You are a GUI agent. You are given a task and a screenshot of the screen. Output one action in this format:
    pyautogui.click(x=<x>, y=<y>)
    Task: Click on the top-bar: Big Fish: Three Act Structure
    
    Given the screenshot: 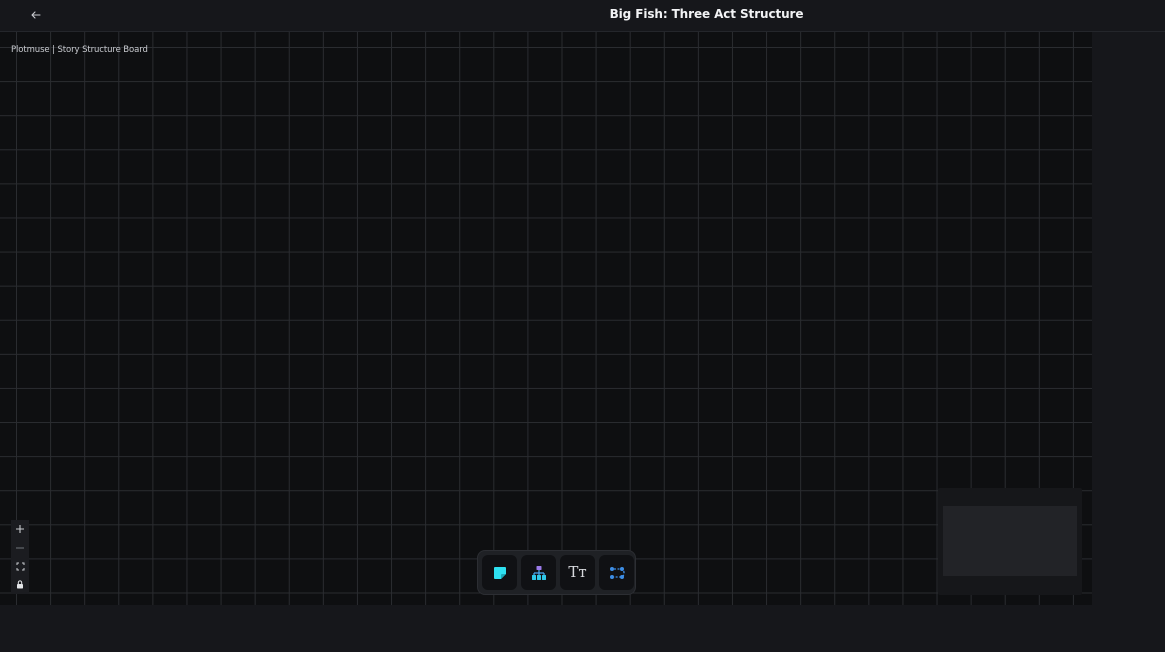 What is the action you would take?
    pyautogui.click(x=582, y=16)
    